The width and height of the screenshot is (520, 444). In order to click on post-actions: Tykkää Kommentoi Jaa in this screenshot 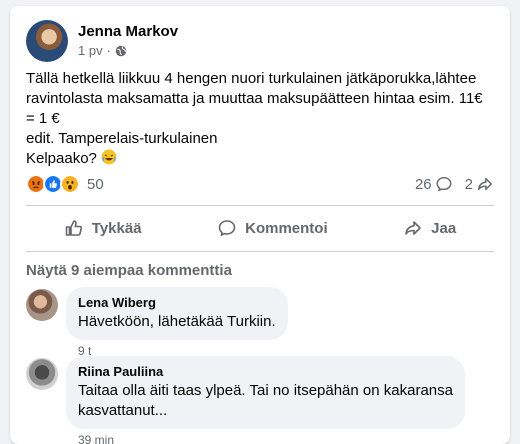, I will do `click(260, 228)`.